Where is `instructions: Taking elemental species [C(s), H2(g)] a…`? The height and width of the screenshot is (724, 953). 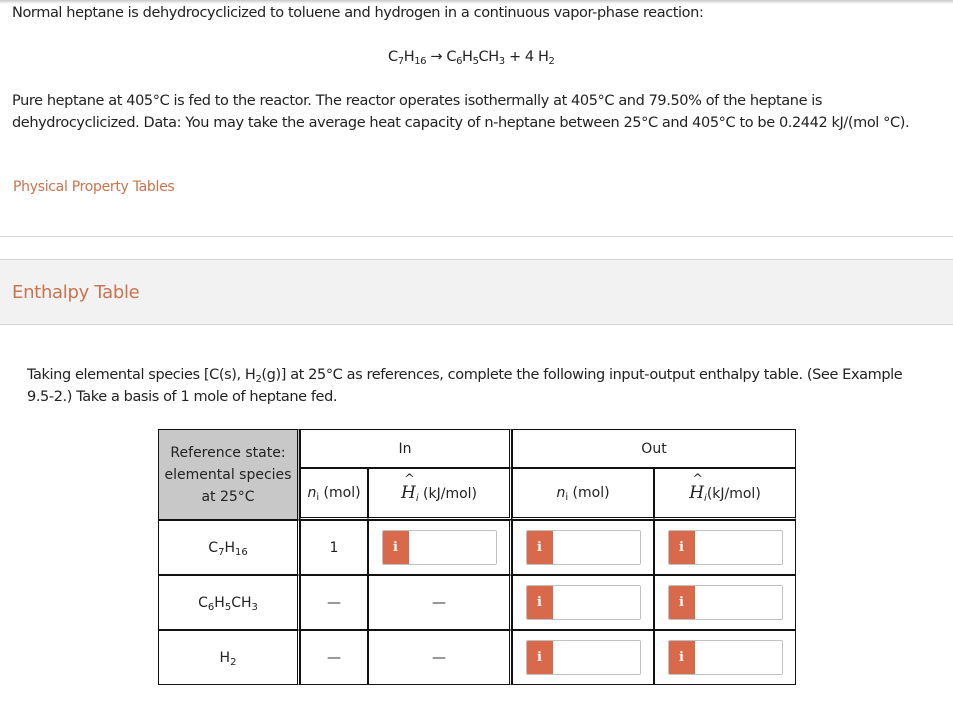 instructions: Taking elemental species [C(s), H2(g)] a… is located at coordinates (465, 386).